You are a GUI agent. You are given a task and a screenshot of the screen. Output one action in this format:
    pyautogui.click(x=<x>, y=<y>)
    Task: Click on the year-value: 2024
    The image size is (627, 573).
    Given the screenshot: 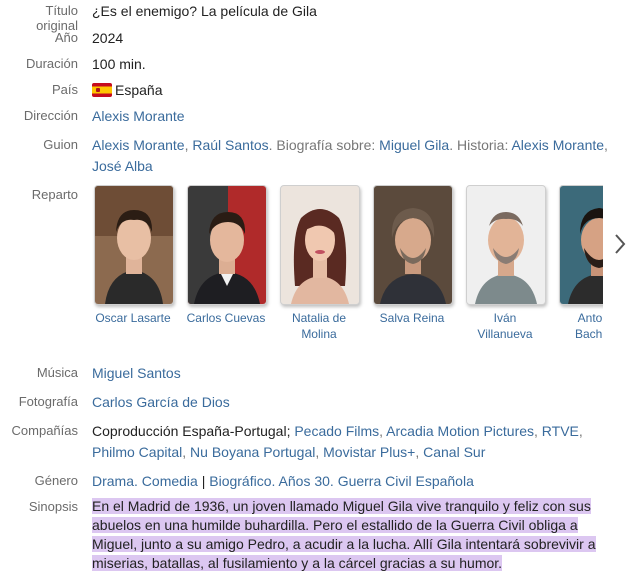 What is the action you would take?
    pyautogui.click(x=108, y=38)
    